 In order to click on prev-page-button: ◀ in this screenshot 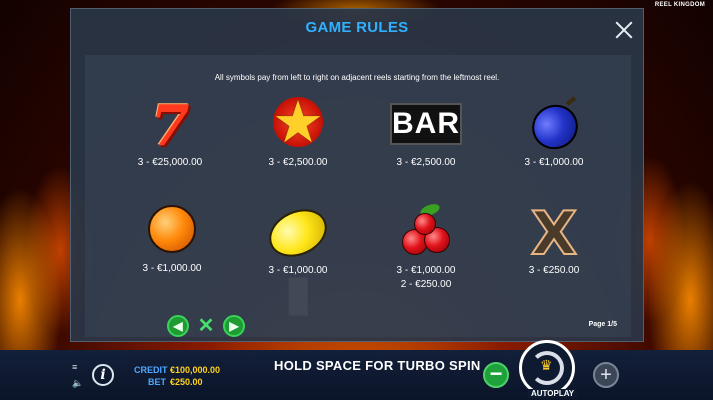, I will do `click(178, 326)`.